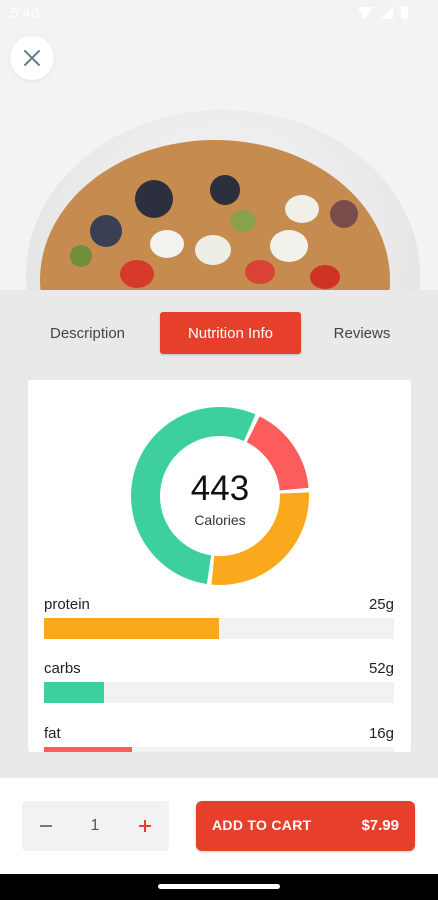 This screenshot has height=900, width=438. What do you see at coordinates (62, 668) in the screenshot?
I see `macro-name: carbs` at bounding box center [62, 668].